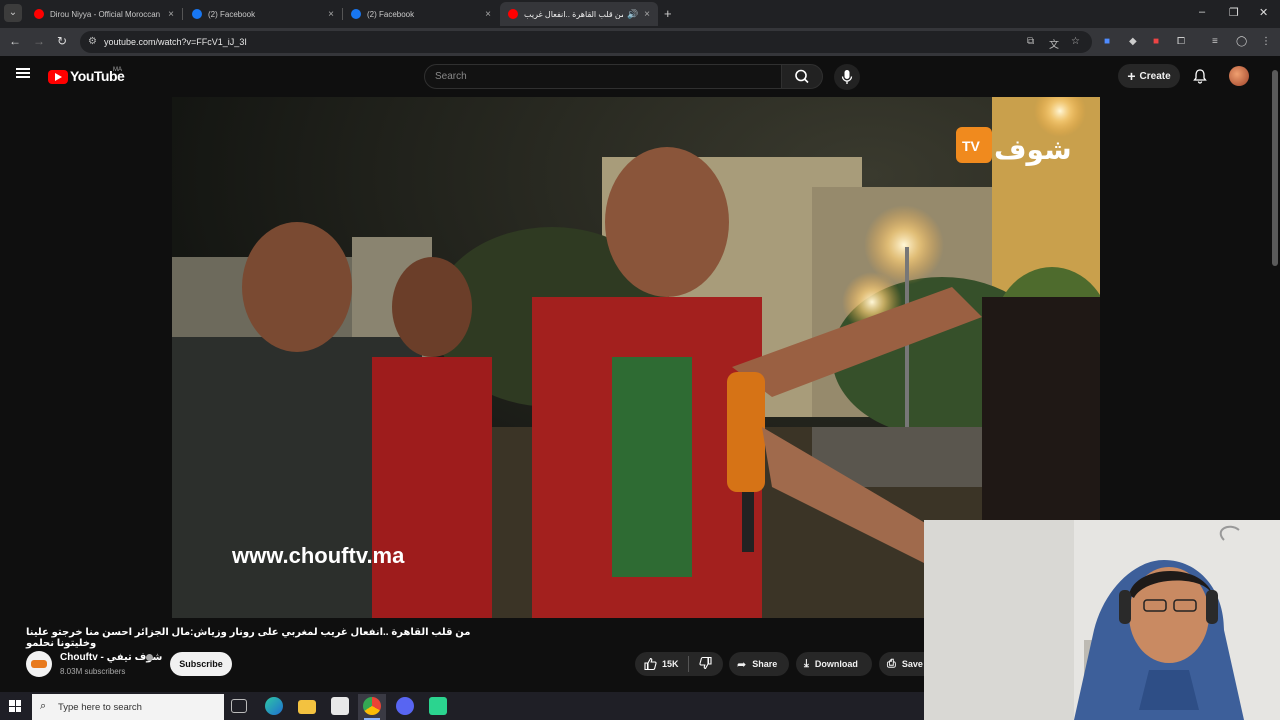  I want to click on notifications-bell-icon, so click(1200, 78).